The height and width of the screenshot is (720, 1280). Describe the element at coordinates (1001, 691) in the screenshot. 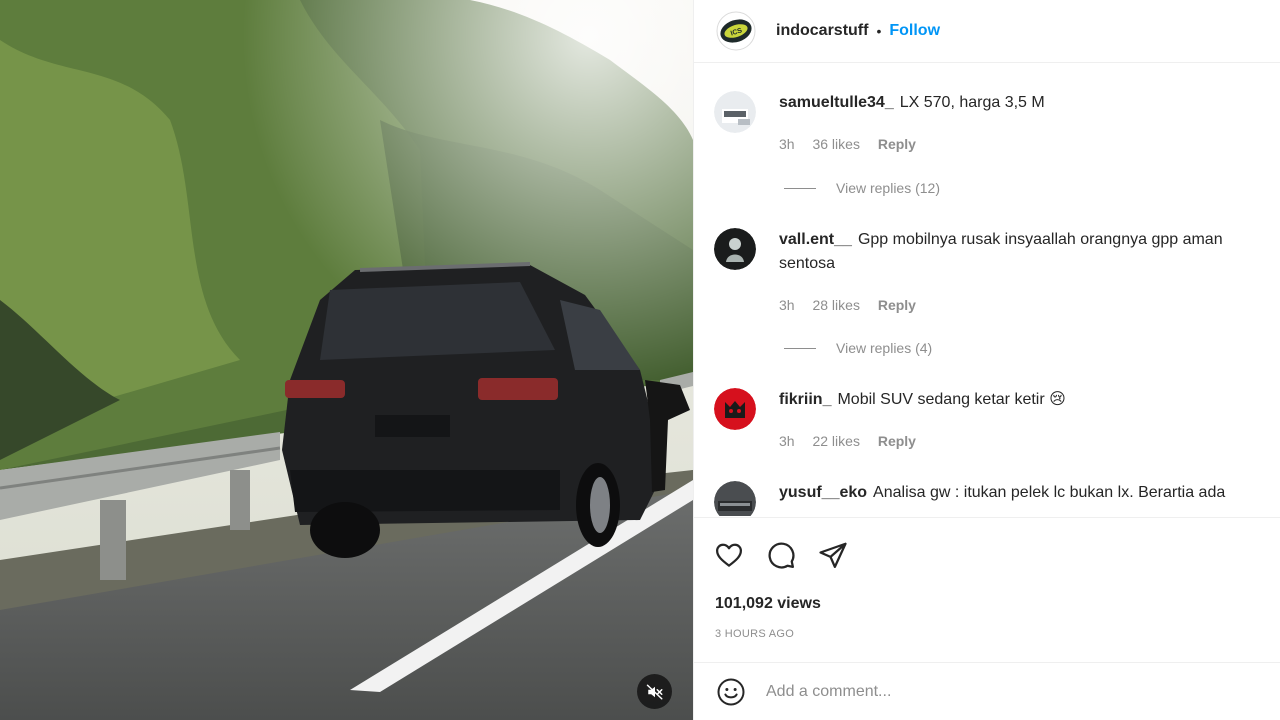

I see `add-comment-input` at that location.